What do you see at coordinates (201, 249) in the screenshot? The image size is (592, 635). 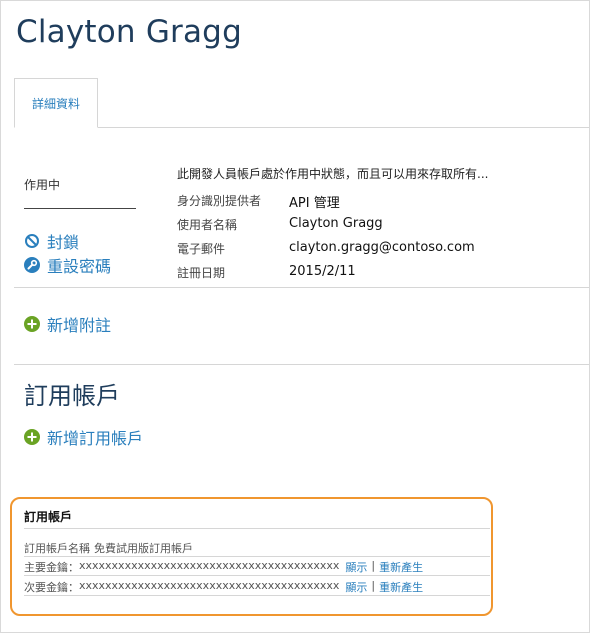 I see `info-key: 電子郵件` at bounding box center [201, 249].